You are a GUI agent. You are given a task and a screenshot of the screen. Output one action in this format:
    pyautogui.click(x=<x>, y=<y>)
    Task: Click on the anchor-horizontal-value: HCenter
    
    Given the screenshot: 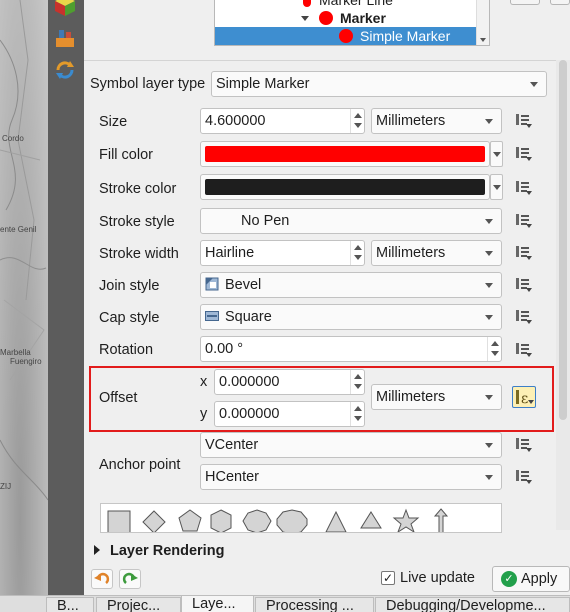 What is the action you would take?
    pyautogui.click(x=232, y=477)
    